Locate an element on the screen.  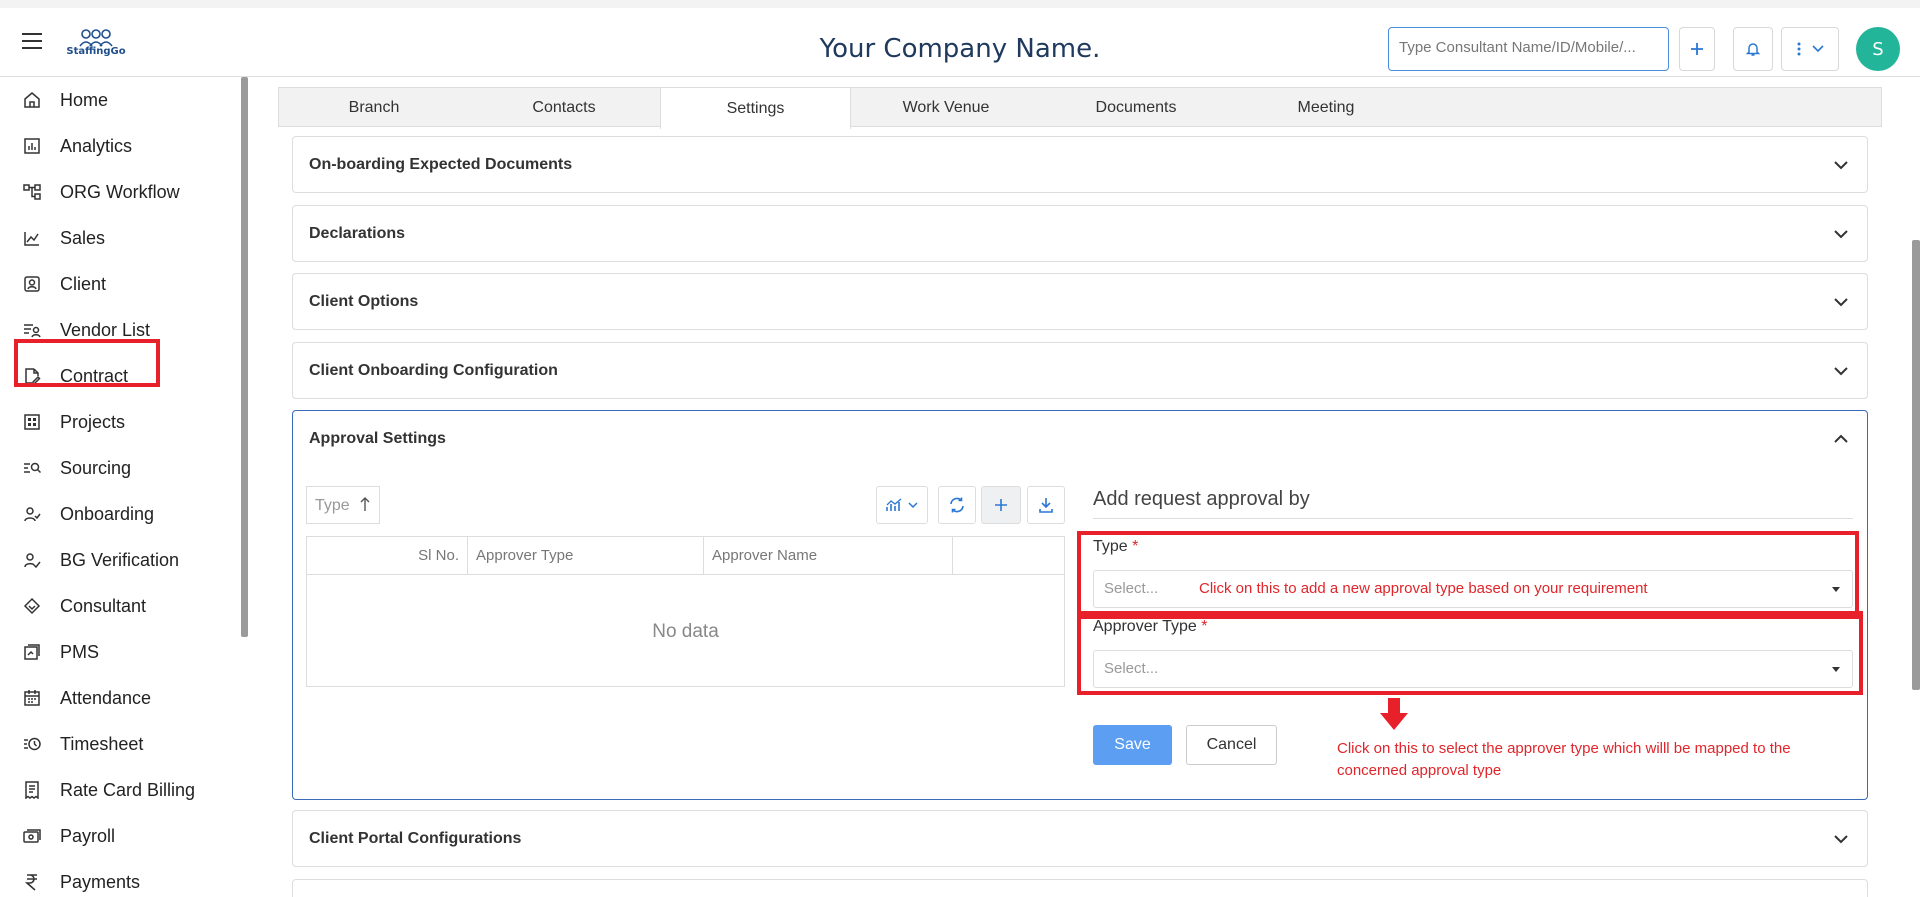
download-icon is located at coordinates (1046, 505).